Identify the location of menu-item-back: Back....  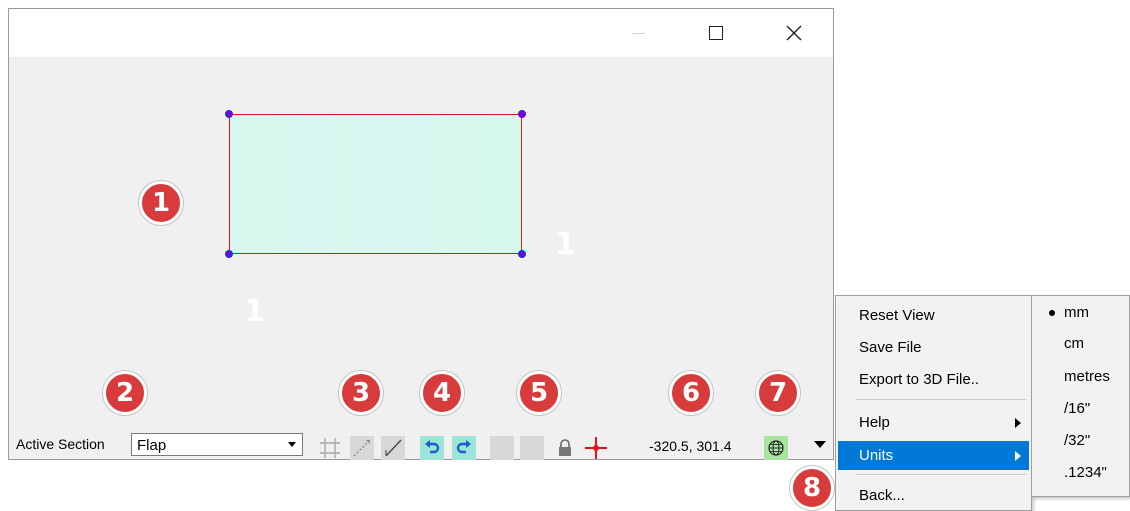
(933, 495).